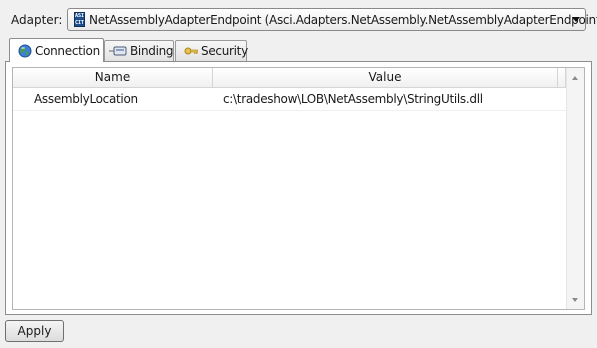 This screenshot has height=348, width=597. What do you see at coordinates (118, 51) in the screenshot?
I see `binding-icon` at bounding box center [118, 51].